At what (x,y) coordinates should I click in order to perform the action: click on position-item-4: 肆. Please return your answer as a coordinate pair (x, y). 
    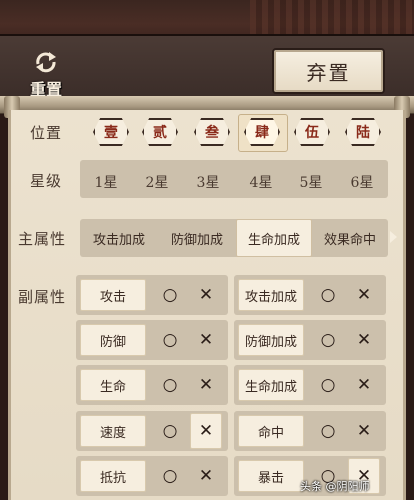
    Looking at the image, I should click on (263, 133).